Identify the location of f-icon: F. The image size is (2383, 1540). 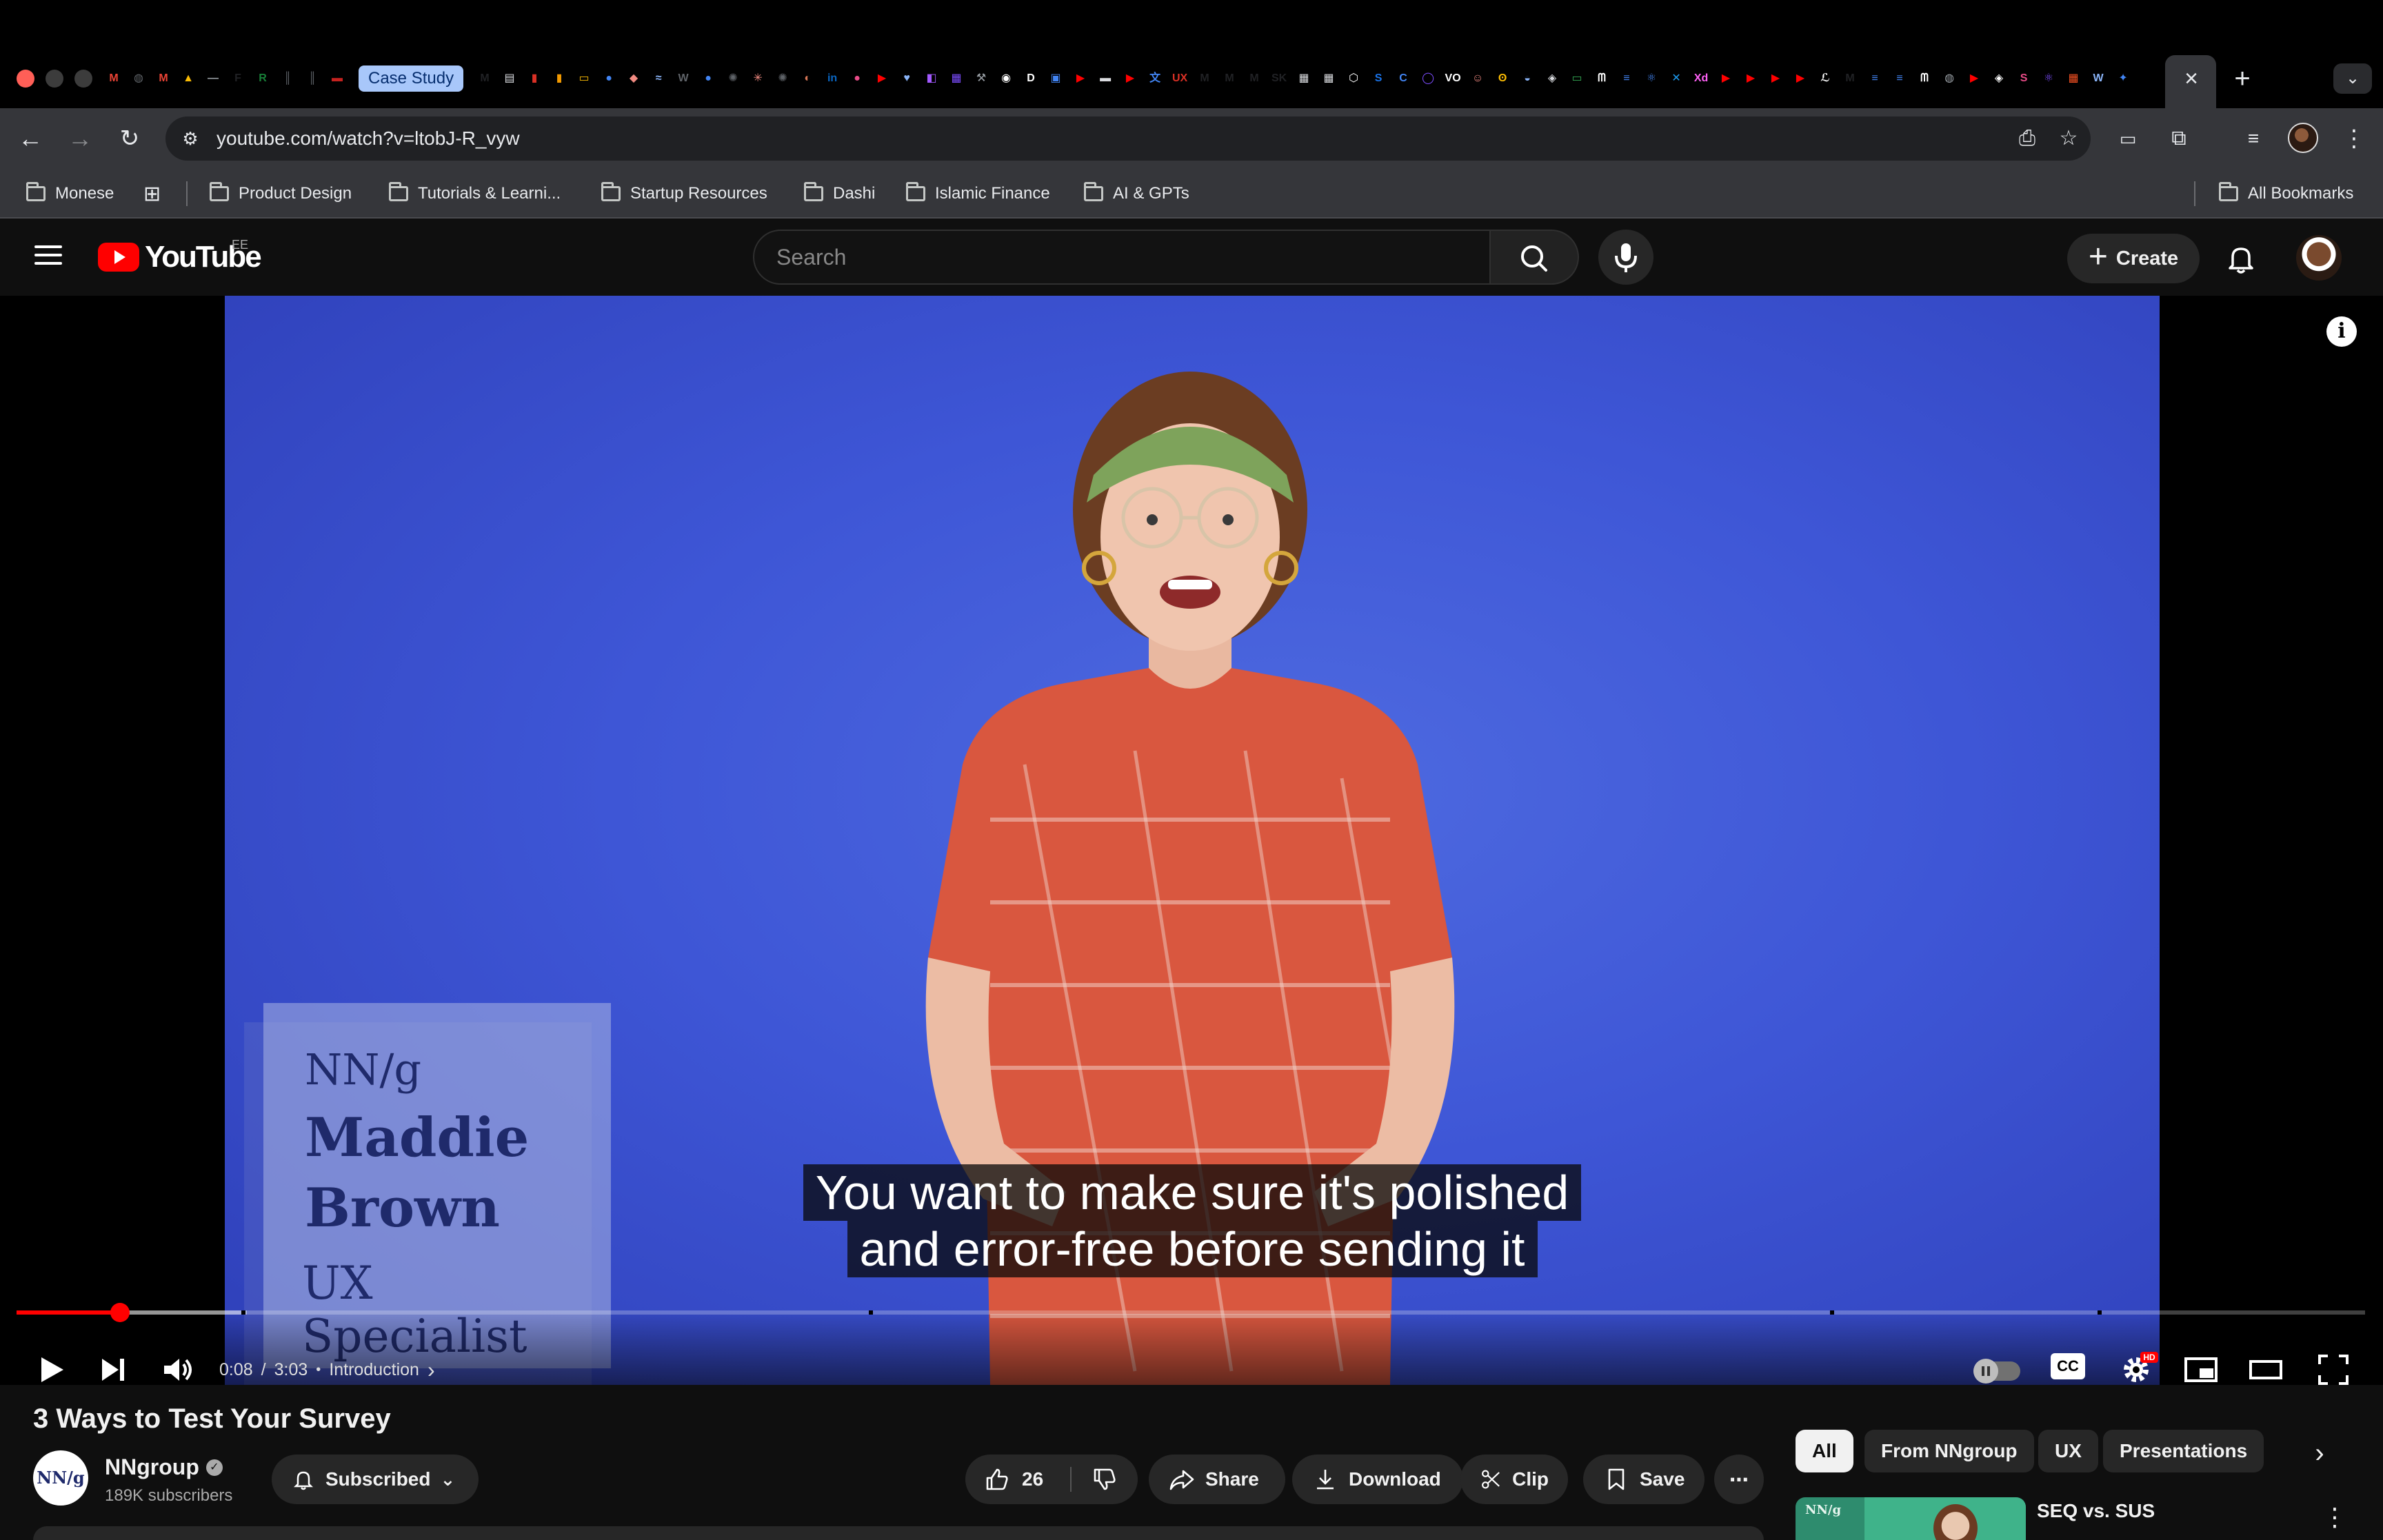
(238, 79).